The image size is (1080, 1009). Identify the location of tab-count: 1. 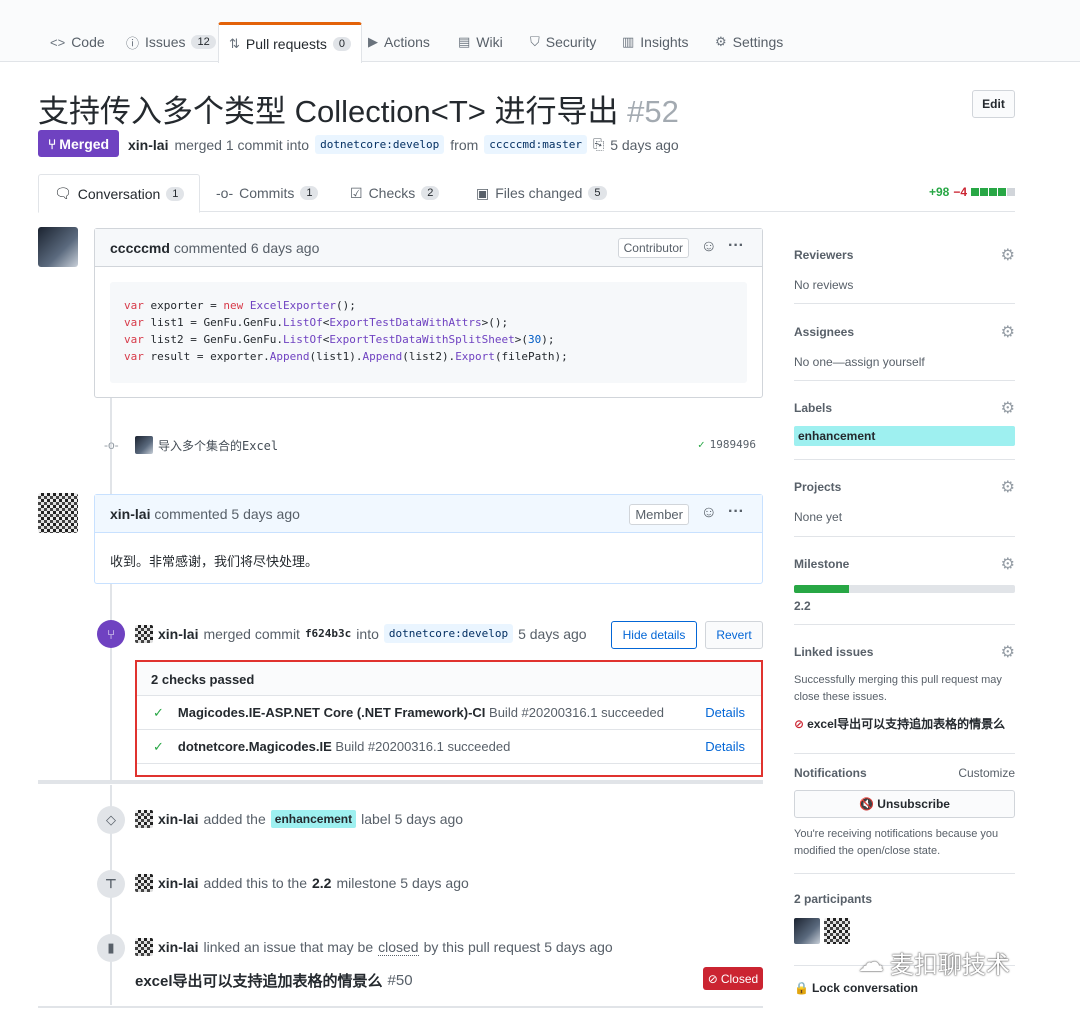
(175, 193).